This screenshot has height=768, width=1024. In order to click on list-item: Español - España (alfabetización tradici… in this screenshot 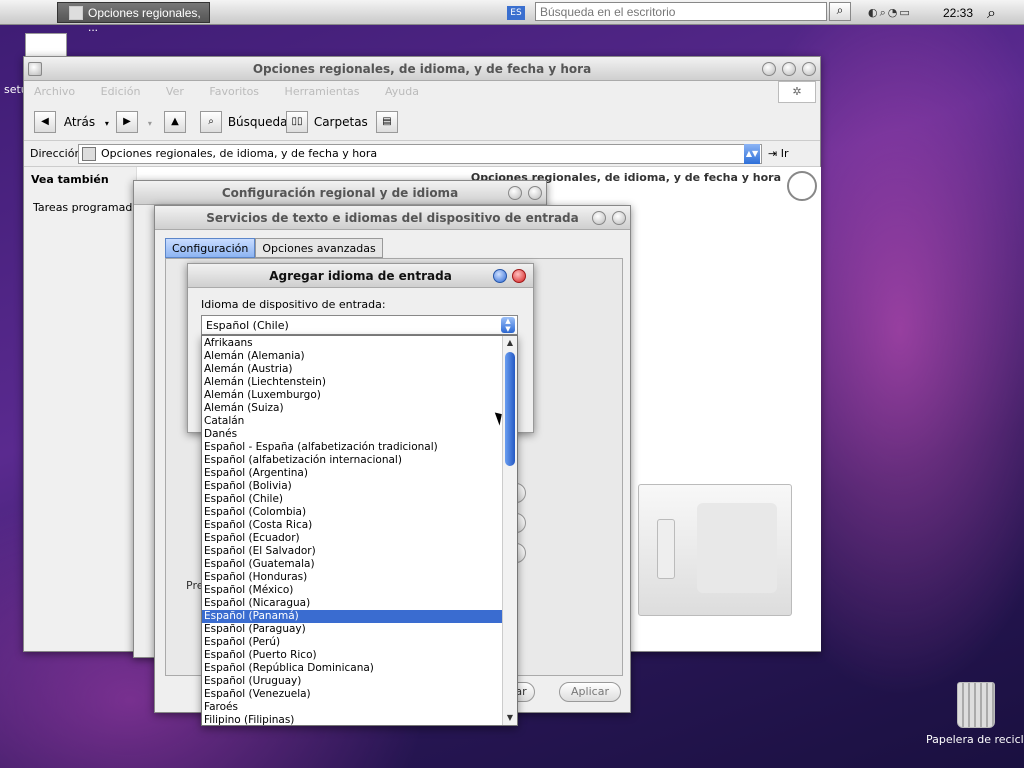, I will do `click(352, 447)`.